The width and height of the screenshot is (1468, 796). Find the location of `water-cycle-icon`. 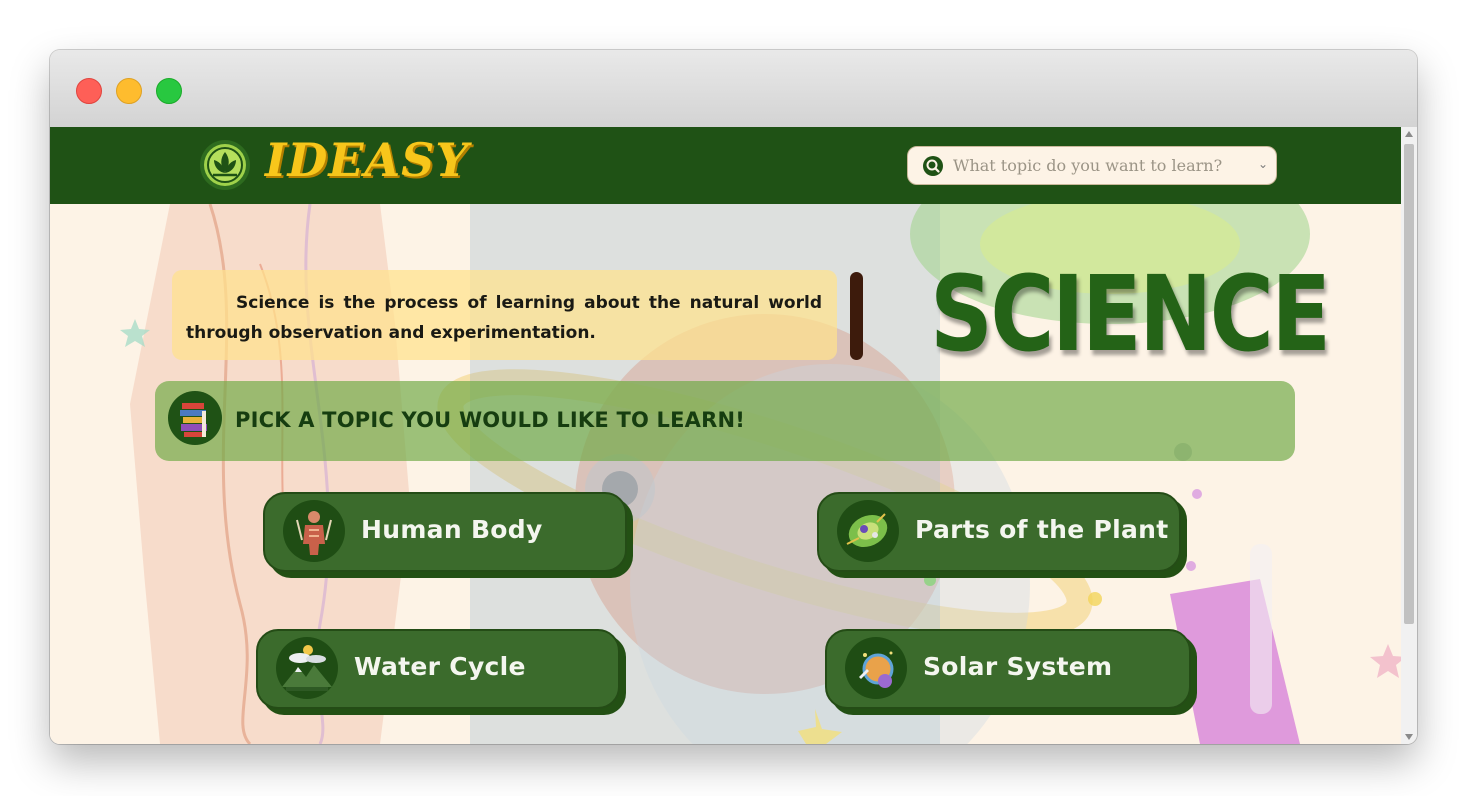

water-cycle-icon is located at coordinates (307, 668).